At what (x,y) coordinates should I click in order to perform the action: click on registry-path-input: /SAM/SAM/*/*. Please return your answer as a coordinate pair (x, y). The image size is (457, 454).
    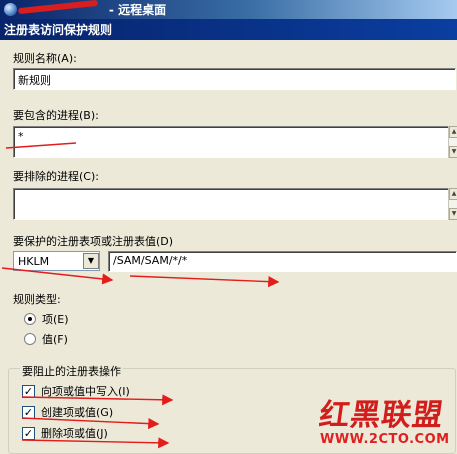
    Looking at the image, I should click on (282, 261).